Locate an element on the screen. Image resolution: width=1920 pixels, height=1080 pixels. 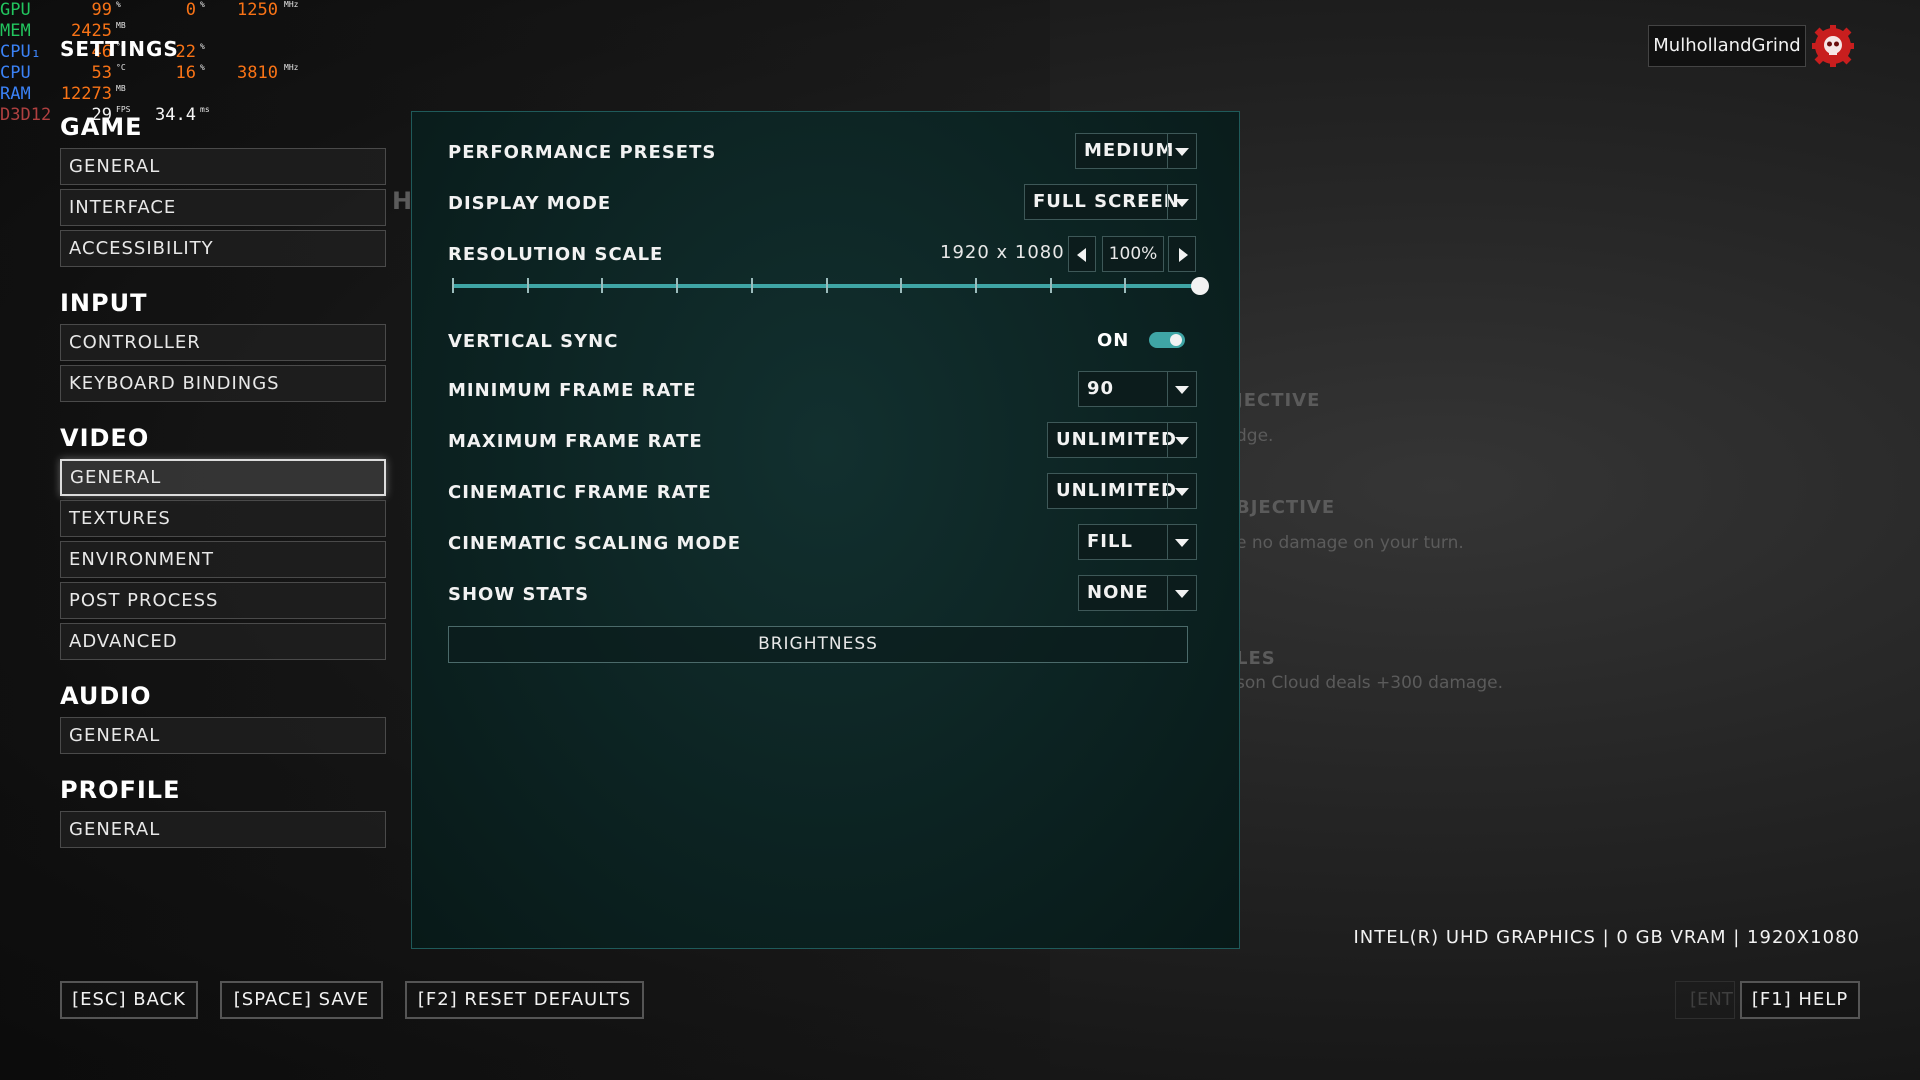
min-frame-rate-value: 90 is located at coordinates (1101, 388).